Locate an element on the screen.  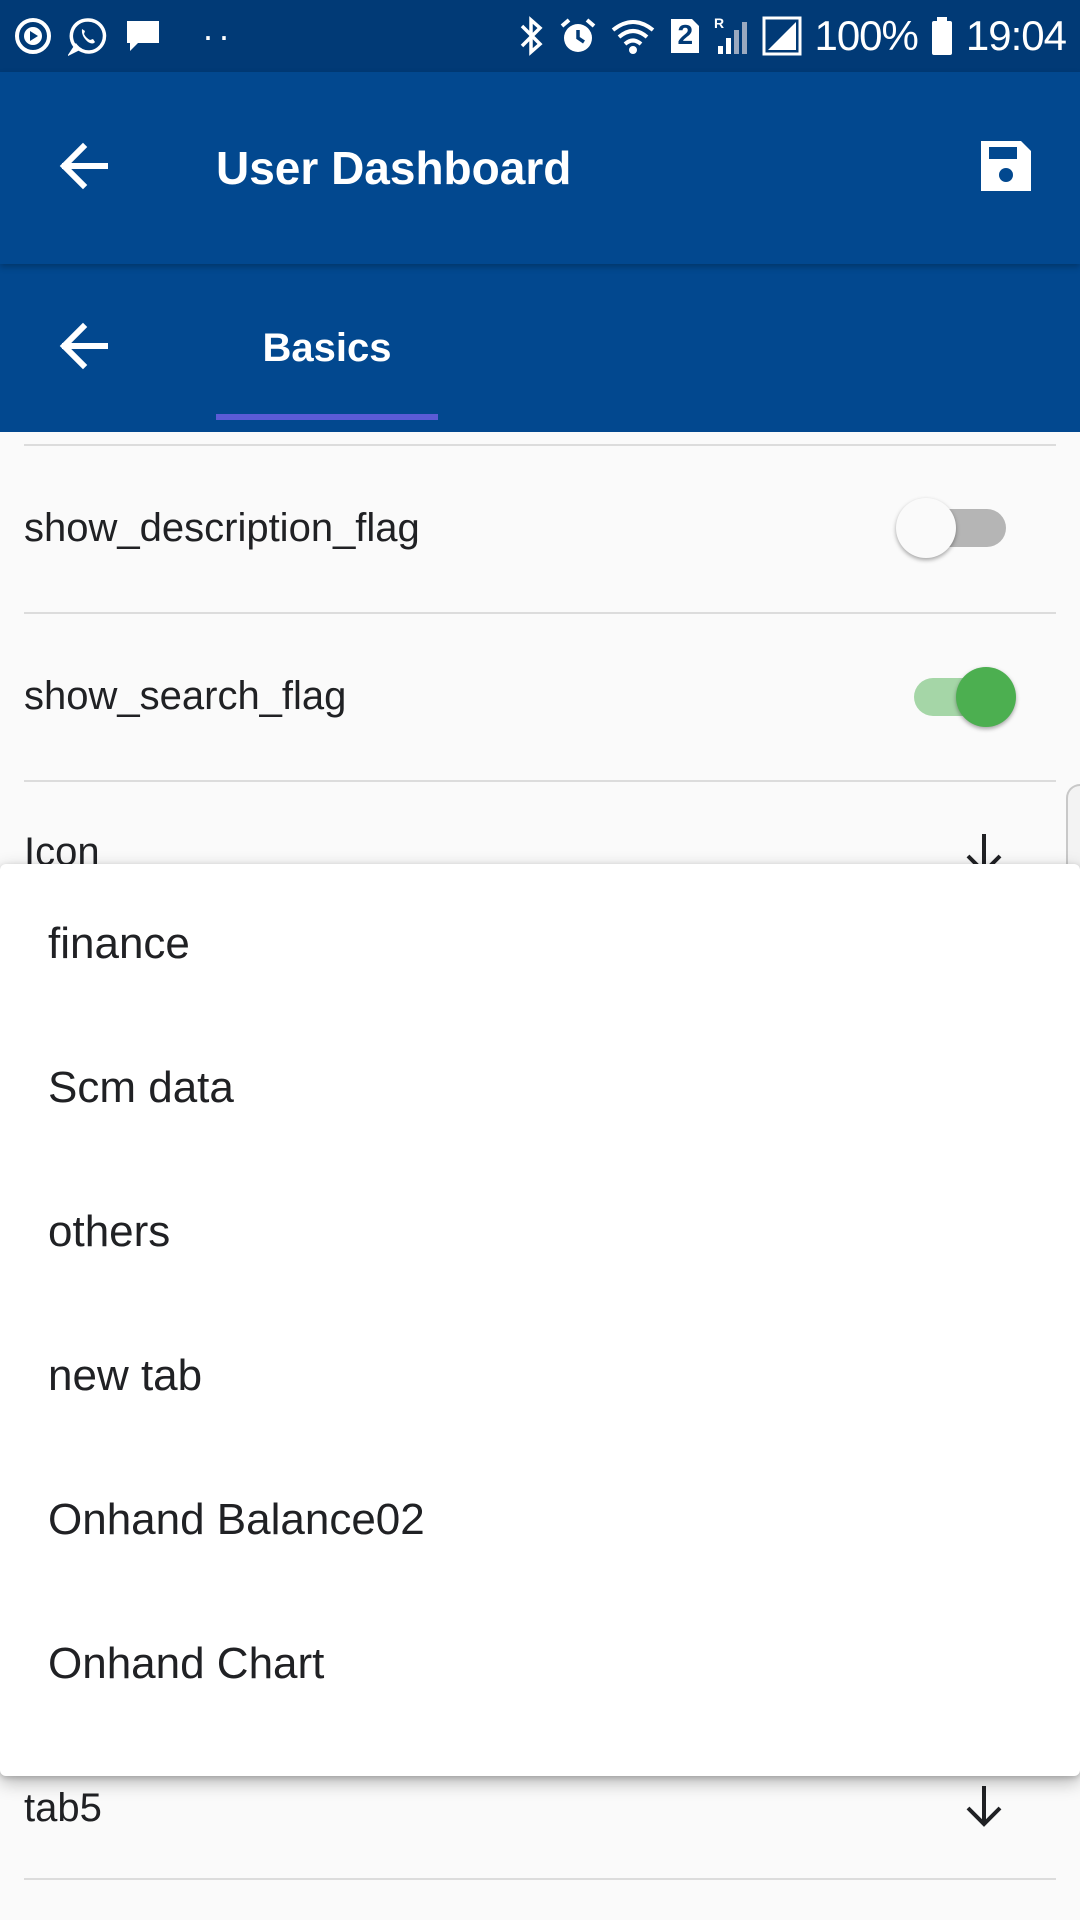
bluetooth-icon is located at coordinates (531, 36).